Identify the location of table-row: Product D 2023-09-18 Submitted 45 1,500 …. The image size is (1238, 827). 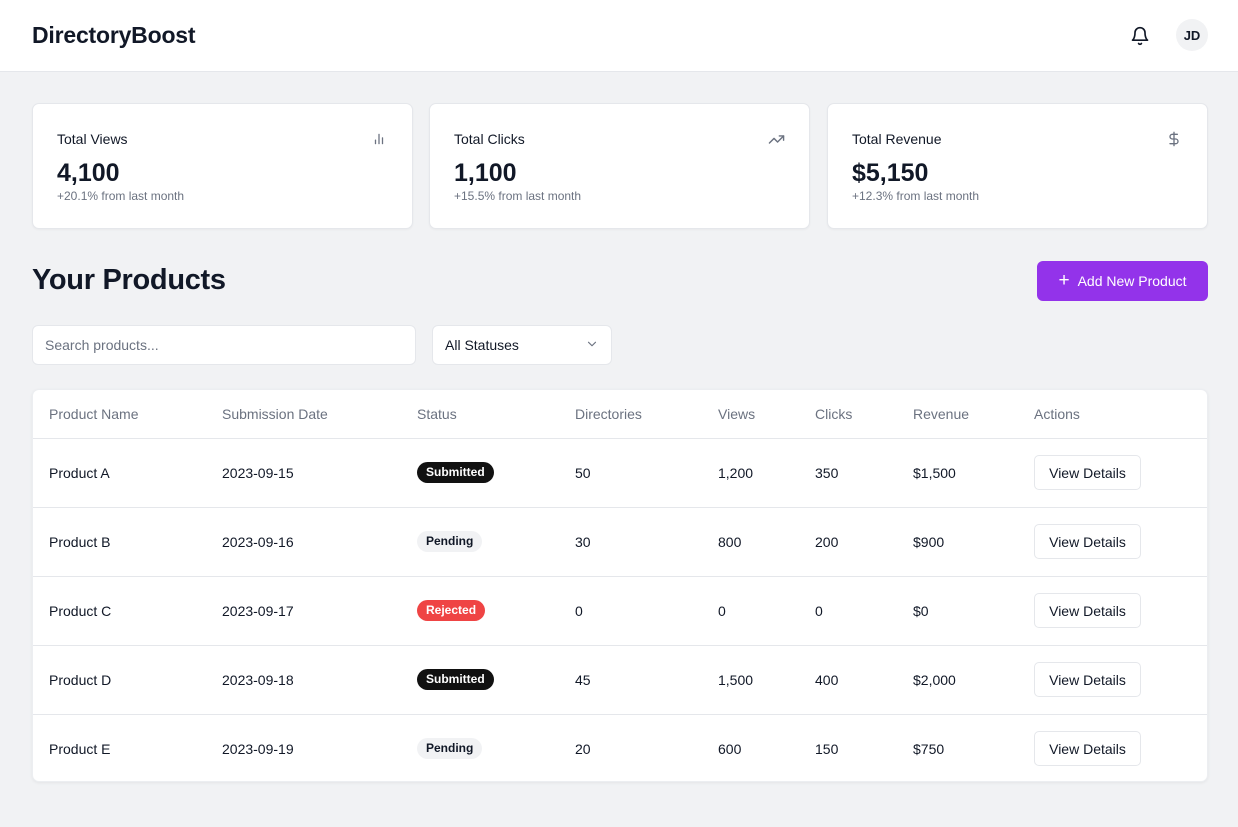
(620, 680).